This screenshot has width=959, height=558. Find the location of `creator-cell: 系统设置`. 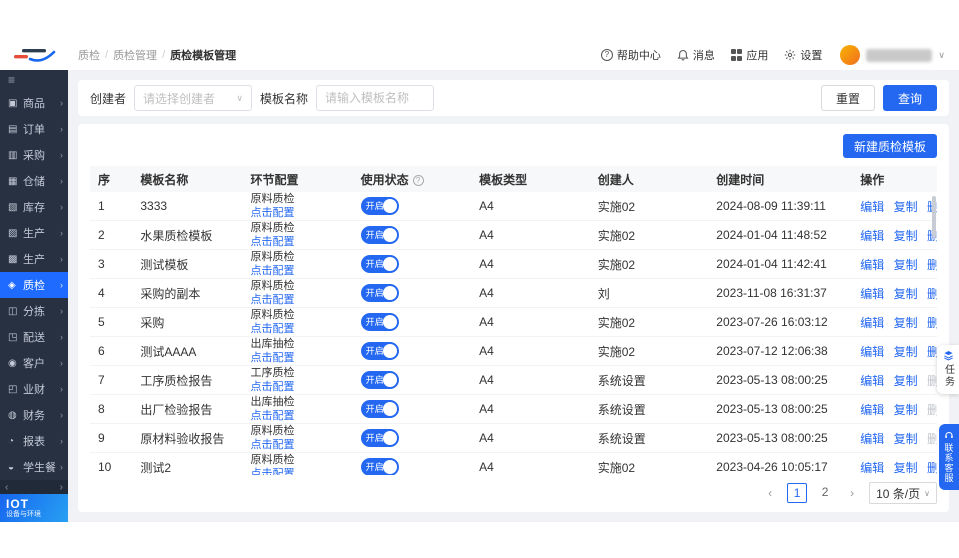

creator-cell: 系统设置 is located at coordinates (649, 380).